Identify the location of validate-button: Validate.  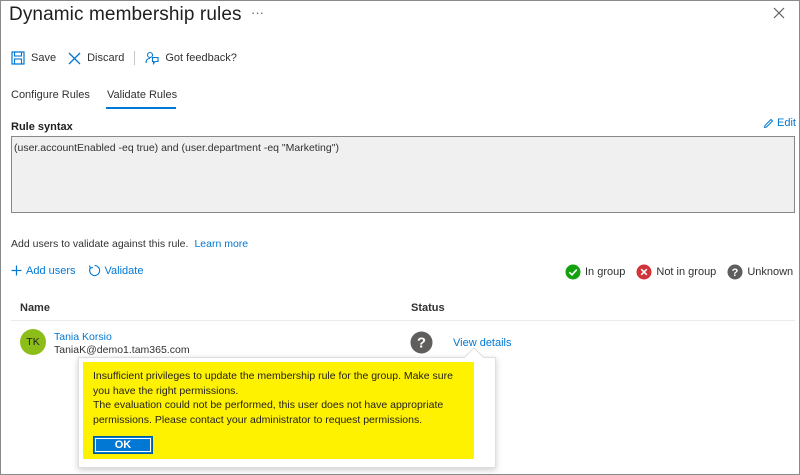
(116, 270).